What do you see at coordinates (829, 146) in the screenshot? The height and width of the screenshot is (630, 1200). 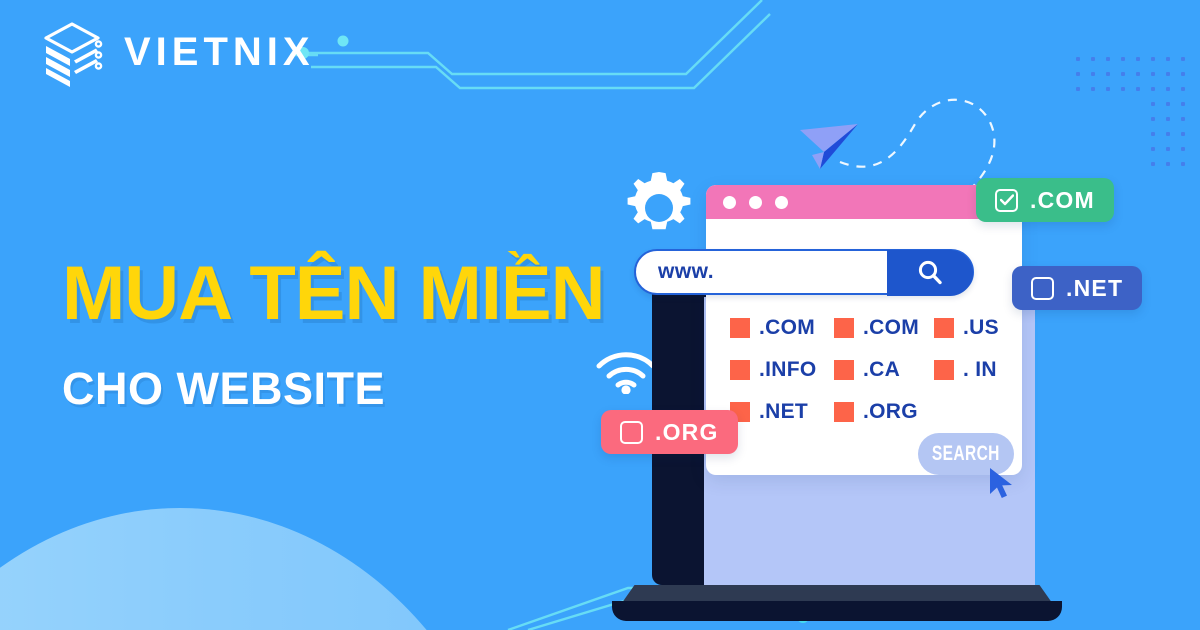 I see `paper-plane-icon` at bounding box center [829, 146].